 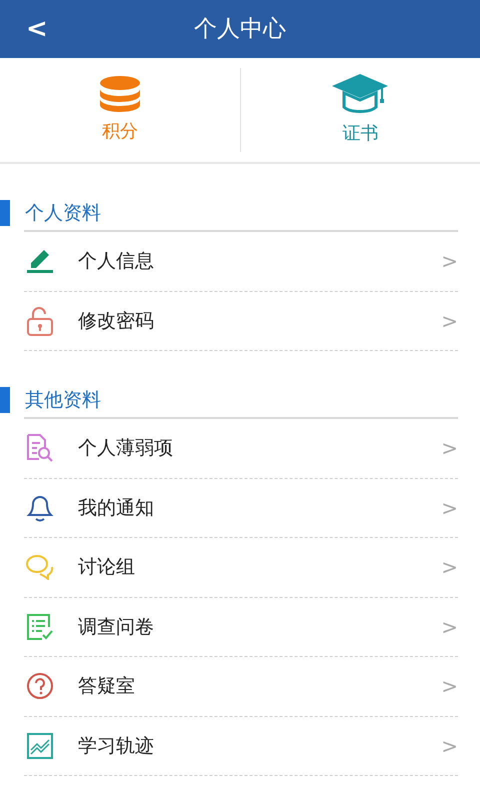 What do you see at coordinates (37, 29) in the screenshot?
I see `back-button: <` at bounding box center [37, 29].